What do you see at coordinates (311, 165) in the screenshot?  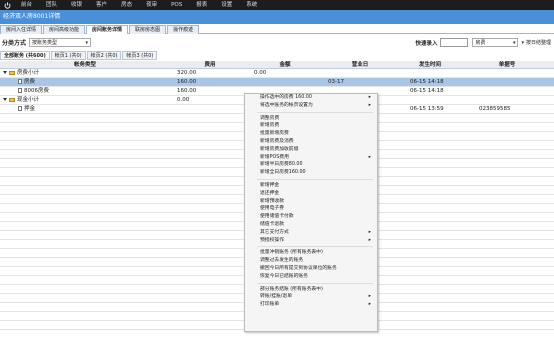 I see `context-menu-item: 新增半日房费80.00` at bounding box center [311, 165].